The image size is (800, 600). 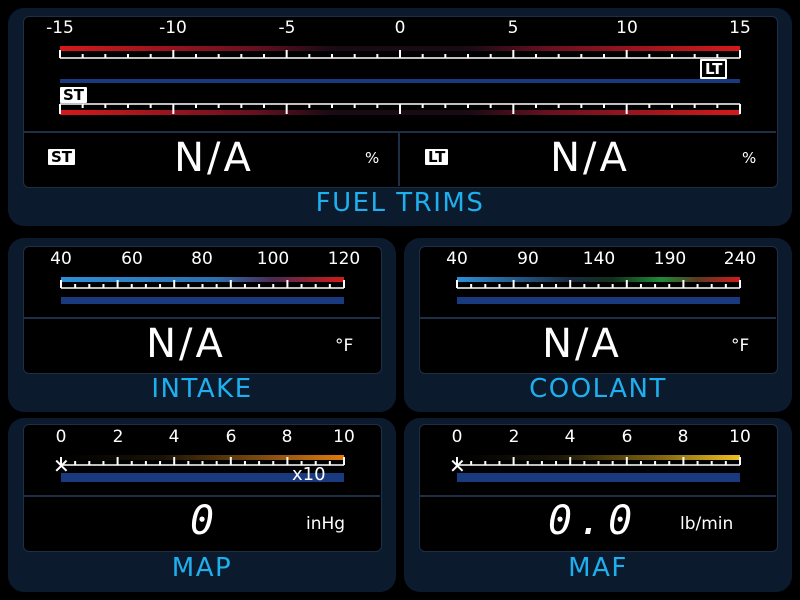 What do you see at coordinates (598, 568) in the screenshot?
I see `maf-label: MAF` at bounding box center [598, 568].